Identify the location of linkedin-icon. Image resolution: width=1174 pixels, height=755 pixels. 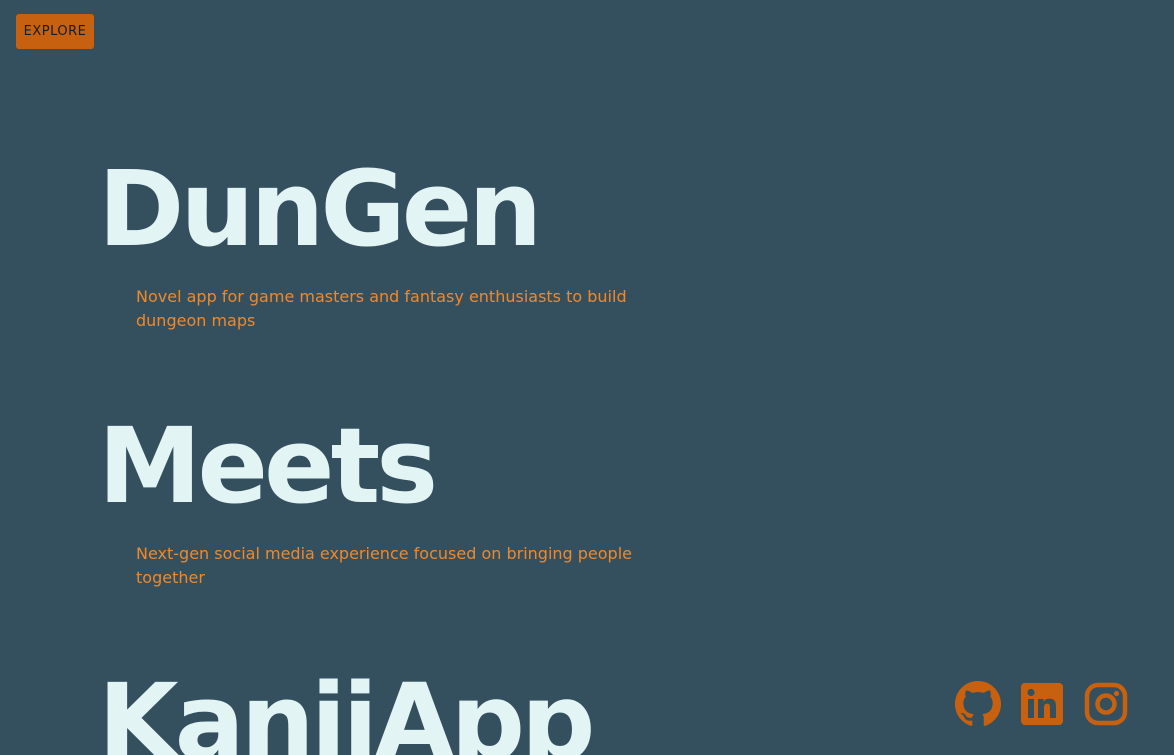
(1042, 704).